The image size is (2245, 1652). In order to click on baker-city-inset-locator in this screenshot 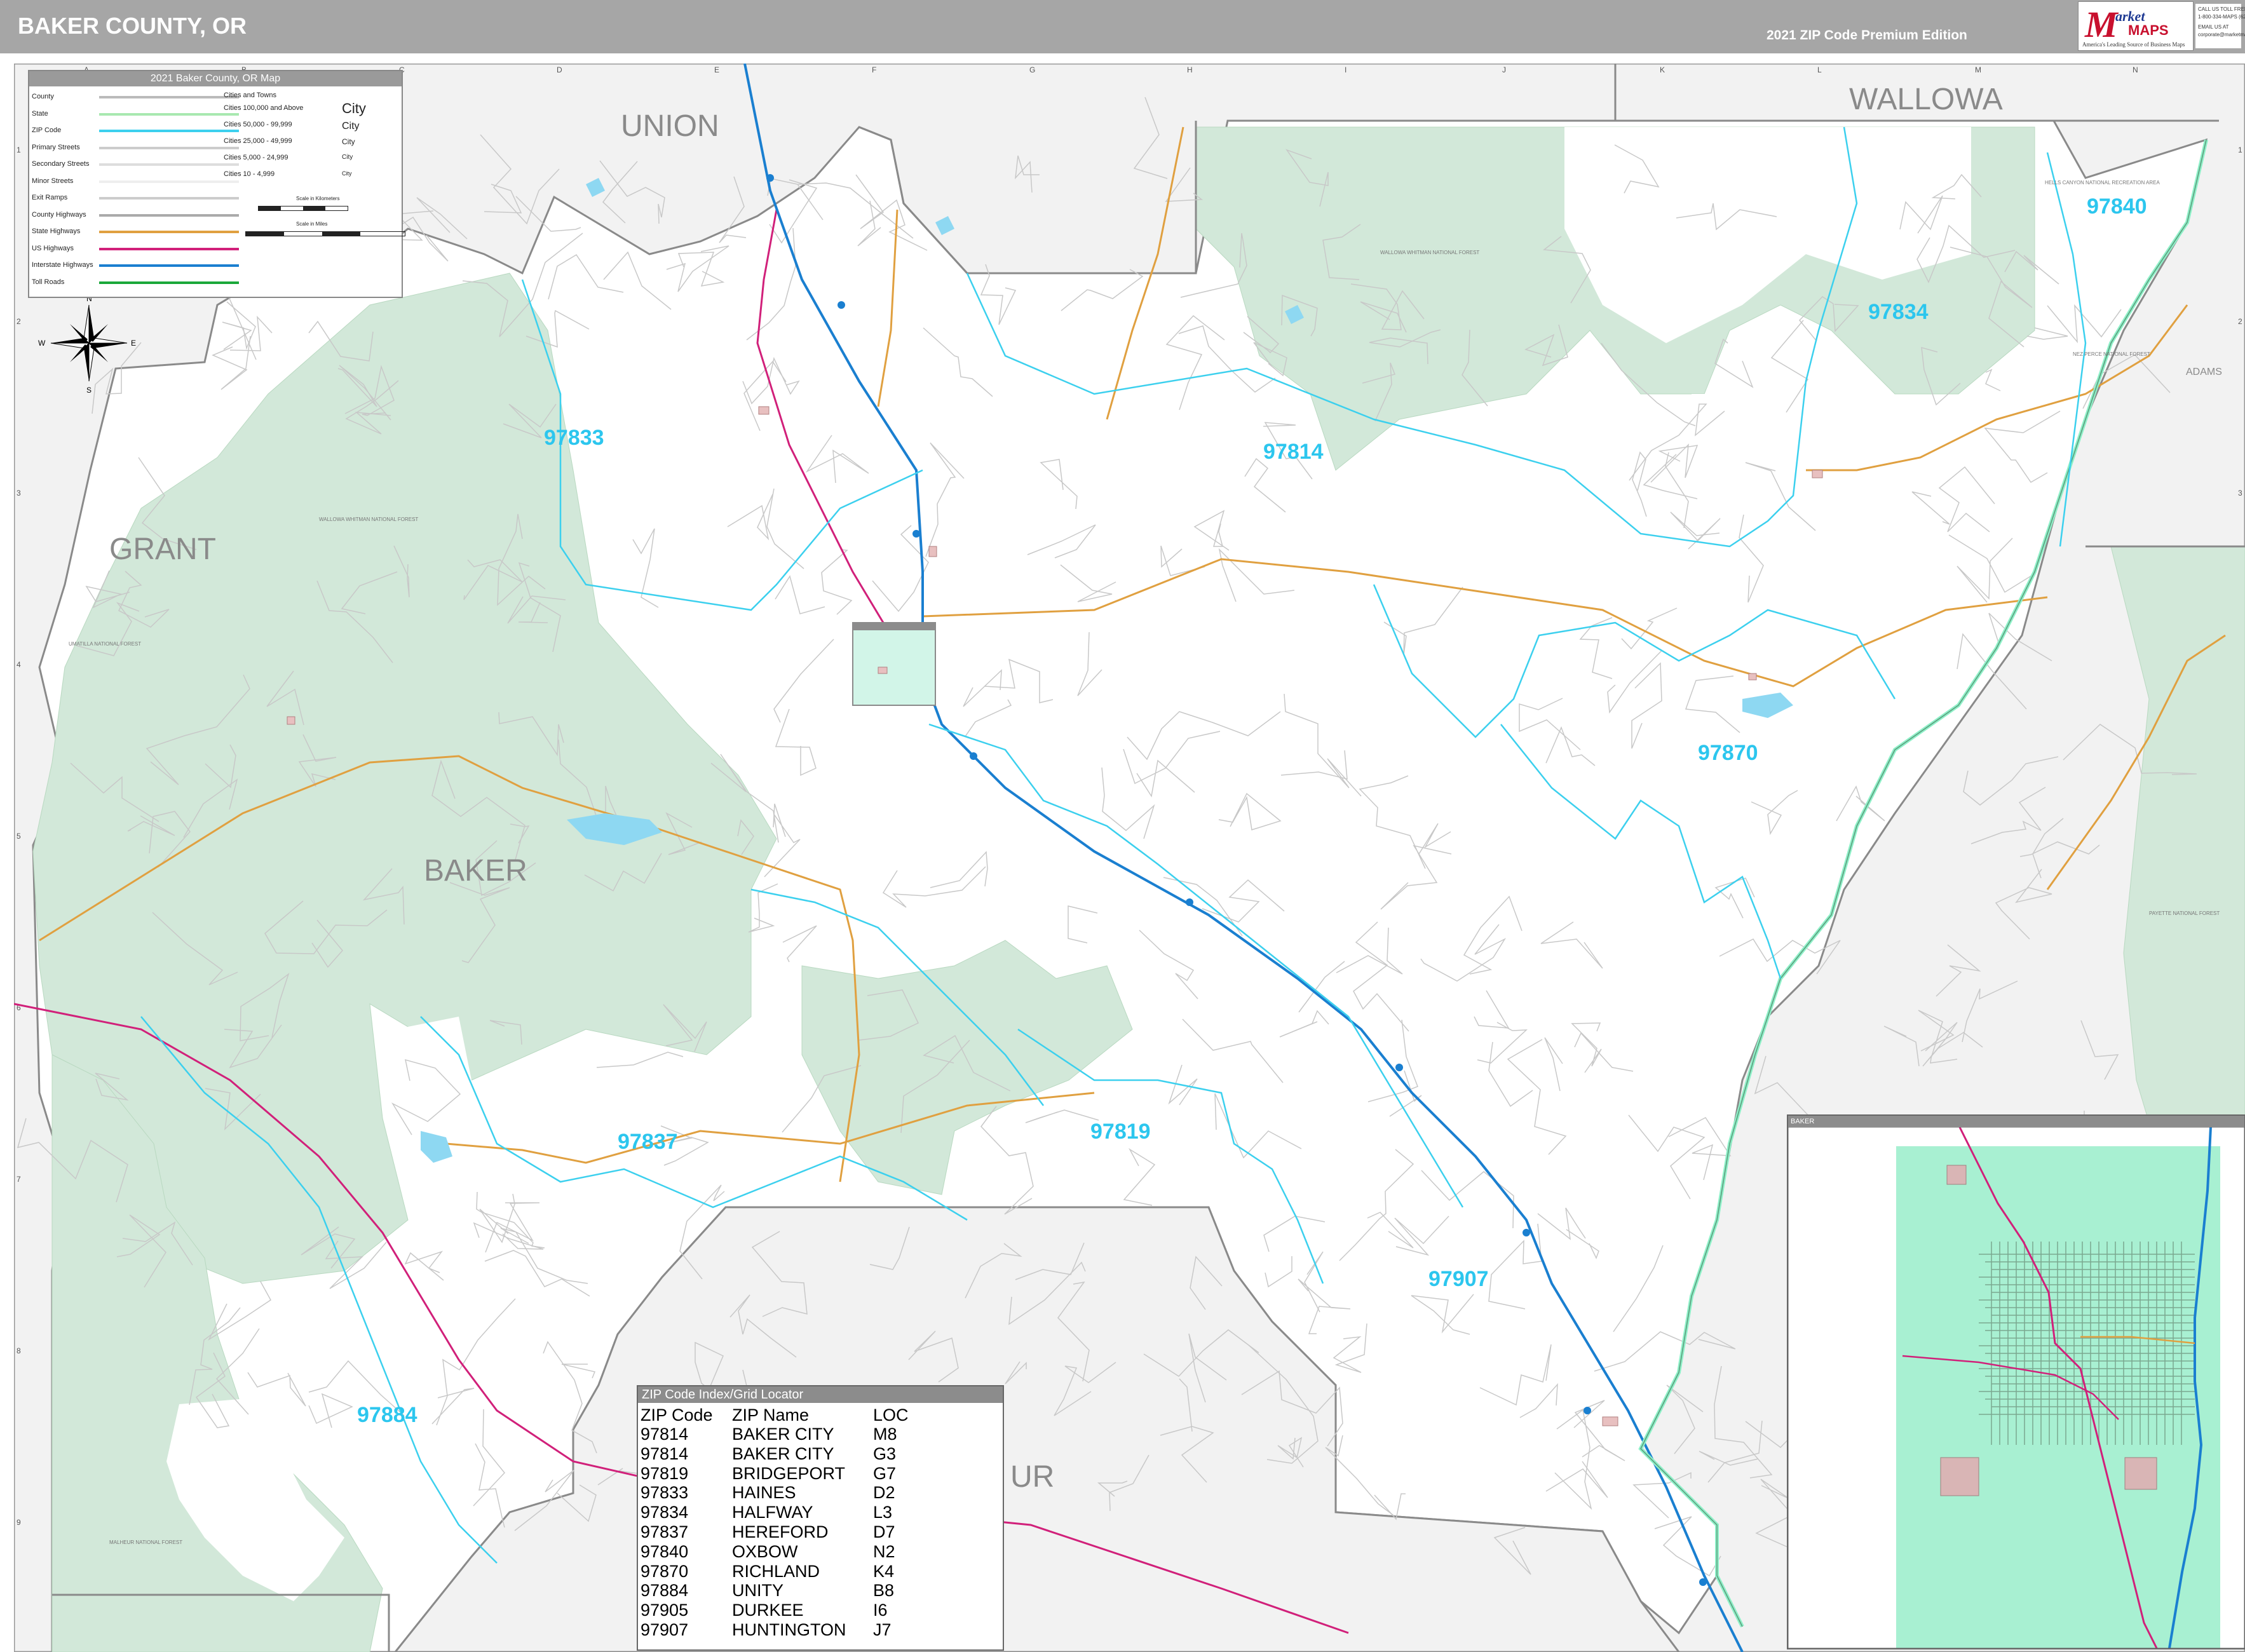, I will do `click(894, 664)`.